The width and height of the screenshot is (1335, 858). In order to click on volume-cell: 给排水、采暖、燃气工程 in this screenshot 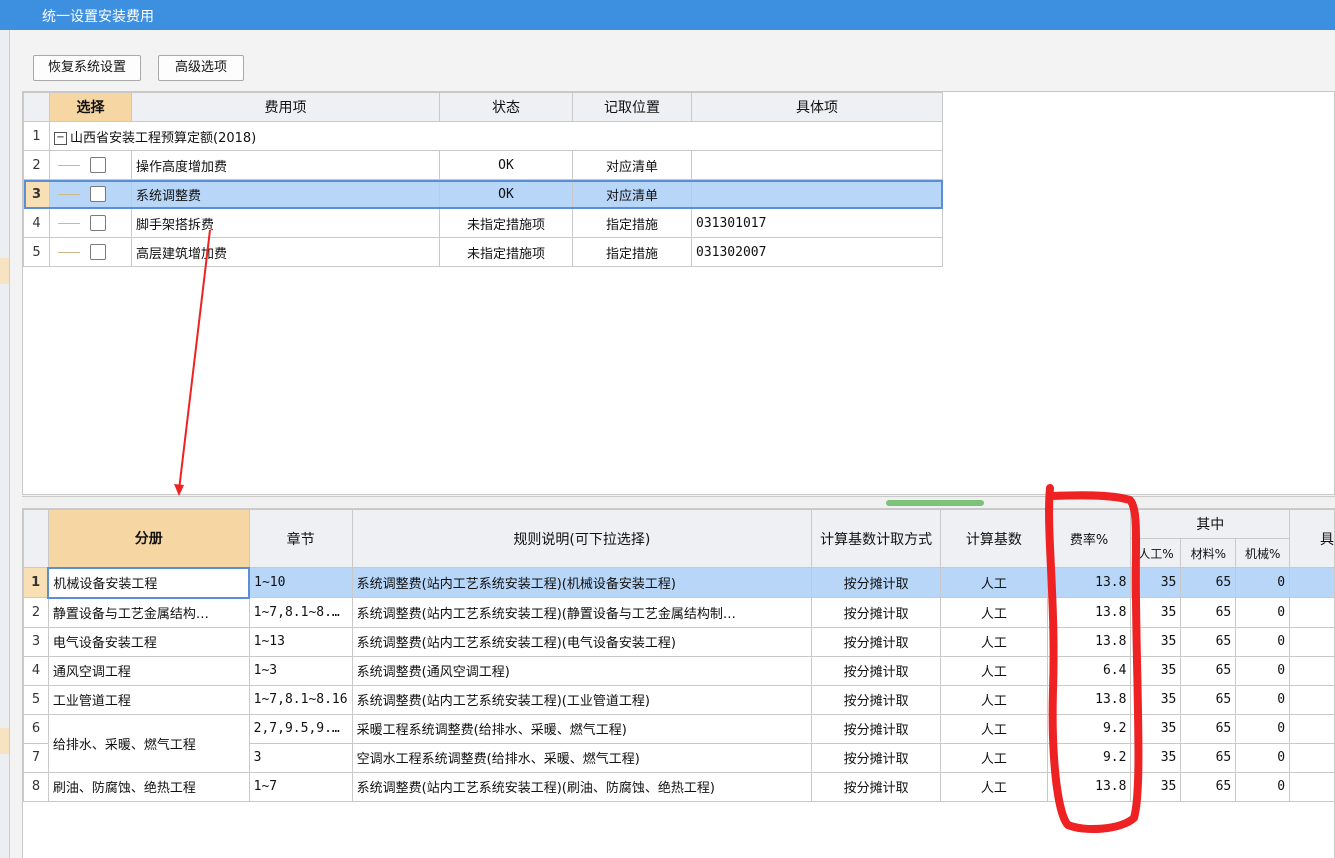, I will do `click(148, 743)`.